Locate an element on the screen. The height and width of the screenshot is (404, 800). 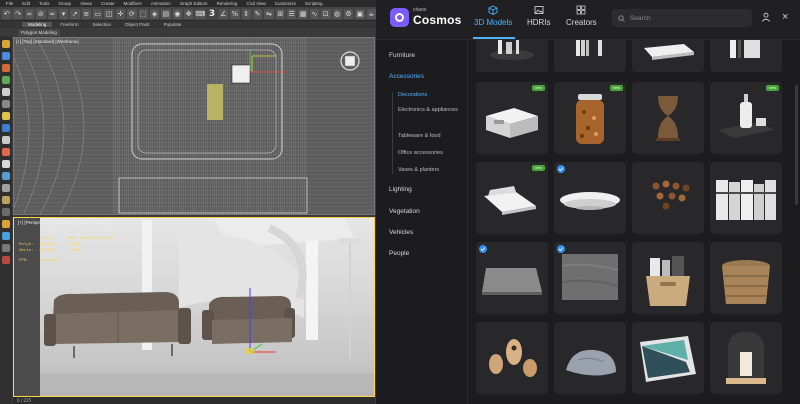
render-setup-icon: ⚙ is located at coordinates (348, 13).